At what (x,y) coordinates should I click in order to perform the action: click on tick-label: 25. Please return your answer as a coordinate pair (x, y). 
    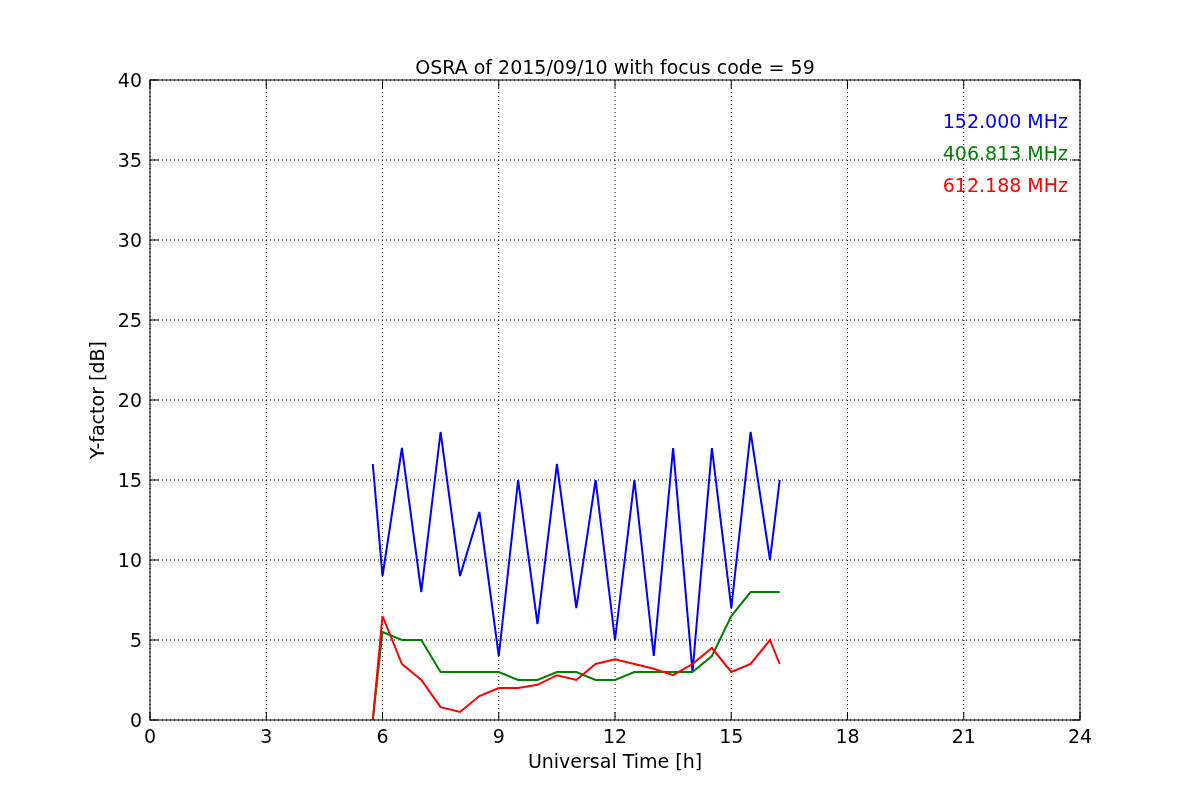
    Looking at the image, I should click on (129, 320).